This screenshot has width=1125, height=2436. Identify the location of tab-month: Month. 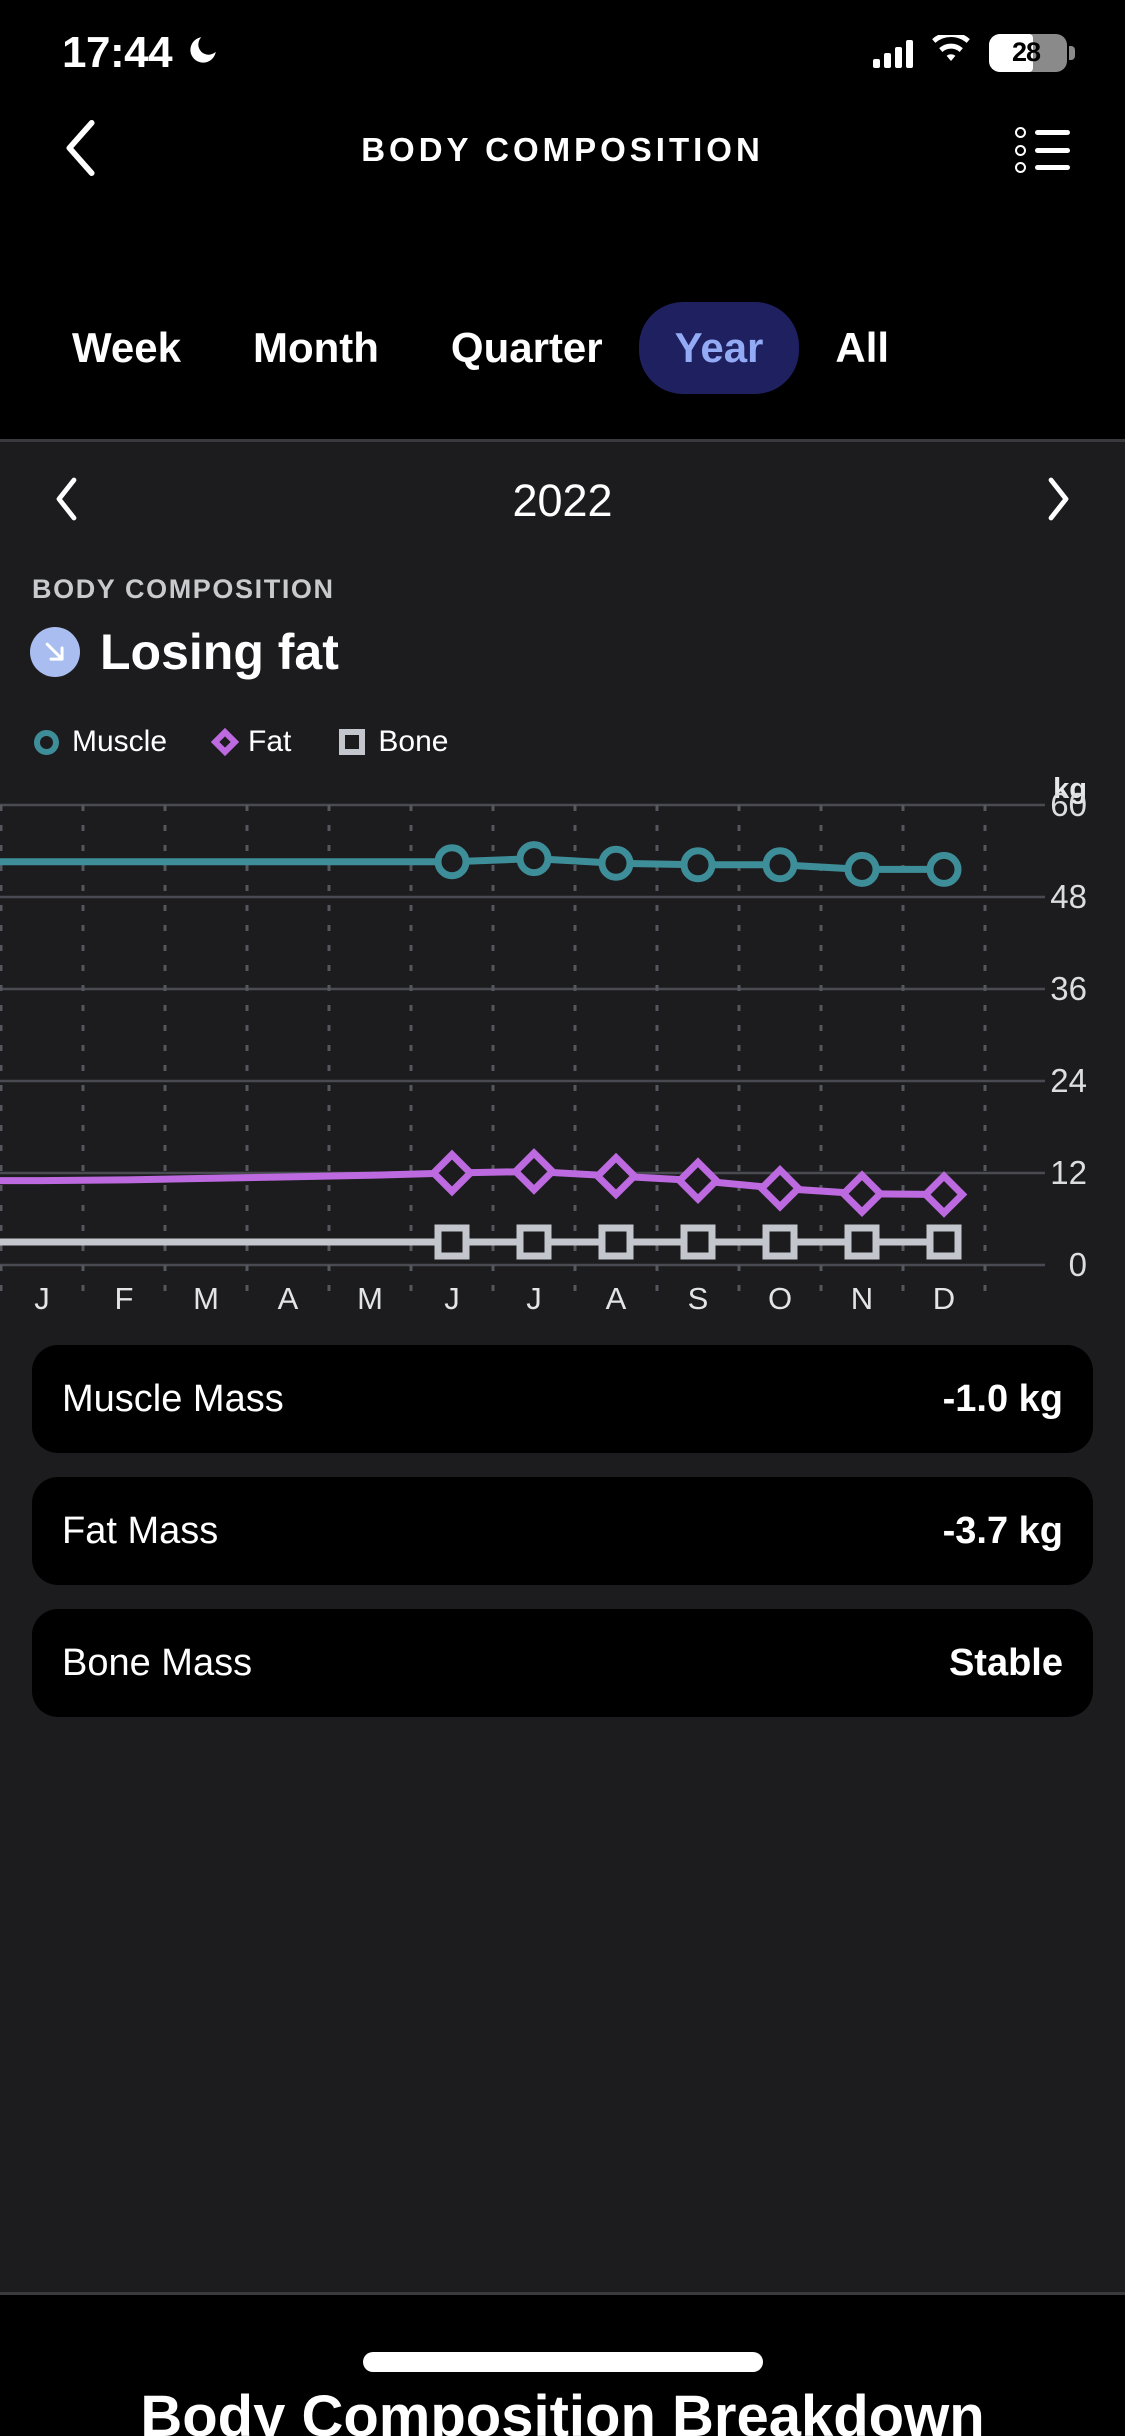
(316, 348).